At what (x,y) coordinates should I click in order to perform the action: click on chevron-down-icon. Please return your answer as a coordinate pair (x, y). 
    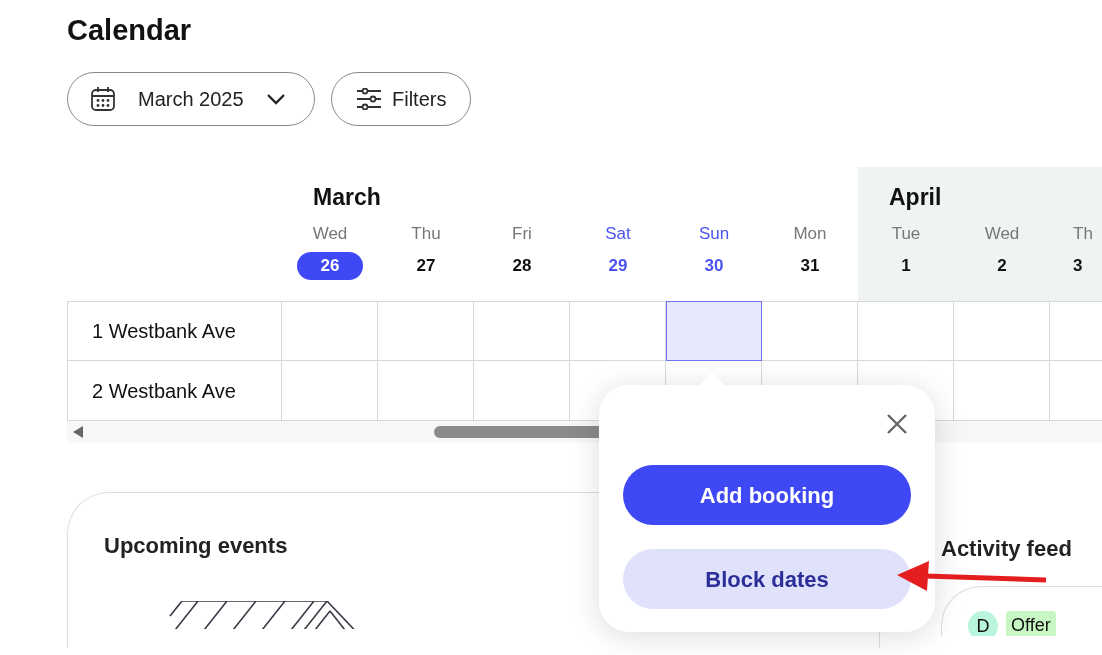
    Looking at the image, I should click on (275, 99).